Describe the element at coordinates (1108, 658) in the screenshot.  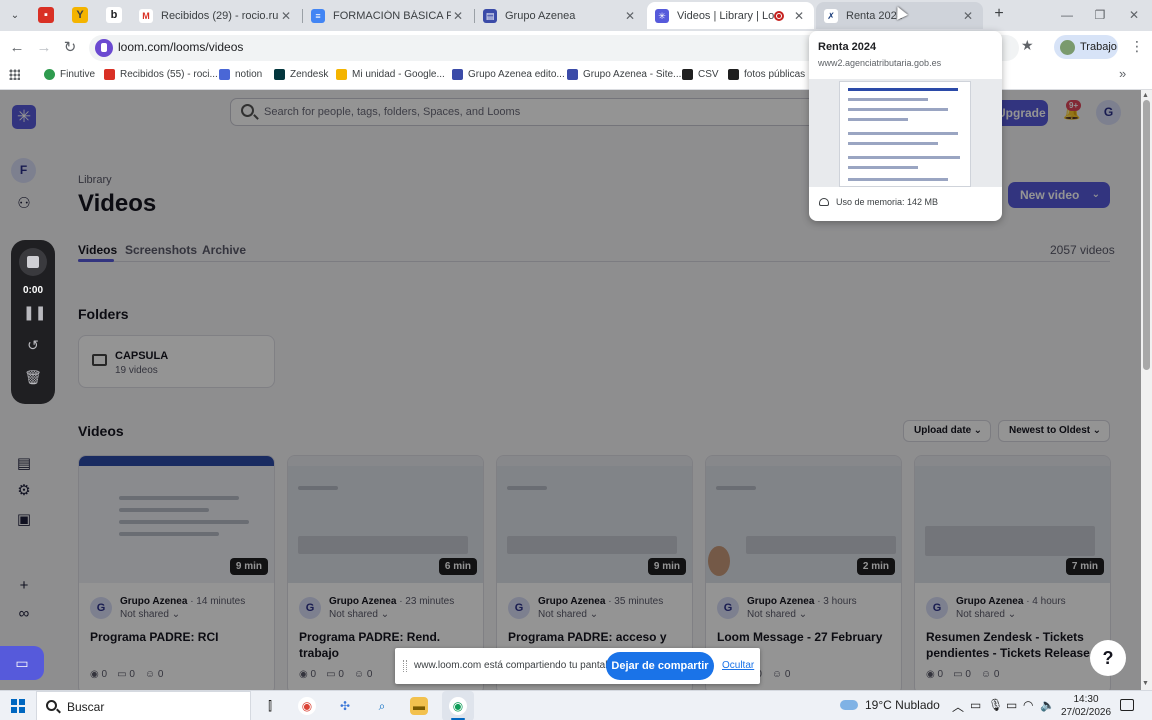
I see `help-button: ?` at that location.